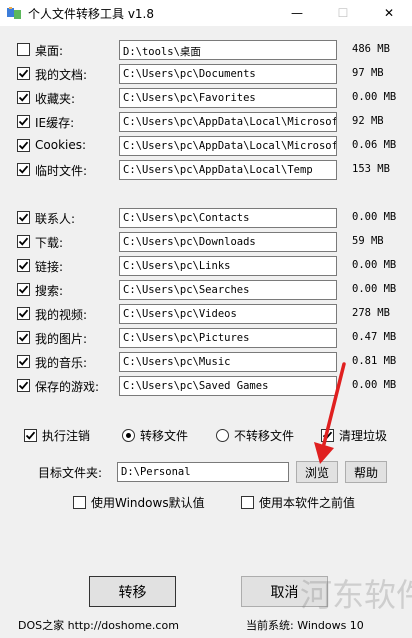  What do you see at coordinates (66, 436) in the screenshot?
I see `logoff-label: 执行注销` at bounding box center [66, 436].